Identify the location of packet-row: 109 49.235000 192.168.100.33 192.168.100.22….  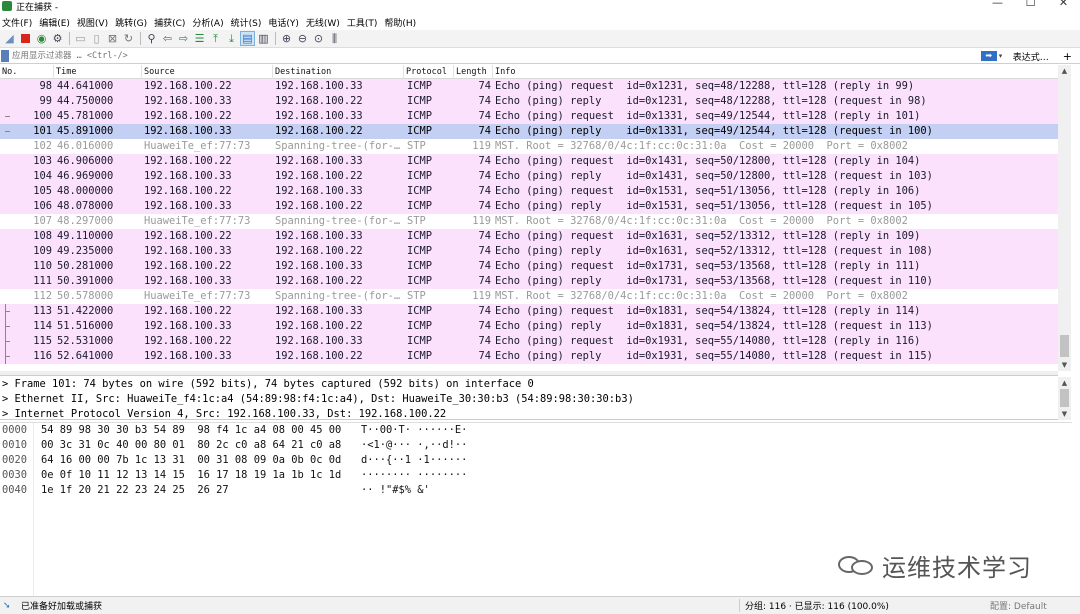
(529, 251).